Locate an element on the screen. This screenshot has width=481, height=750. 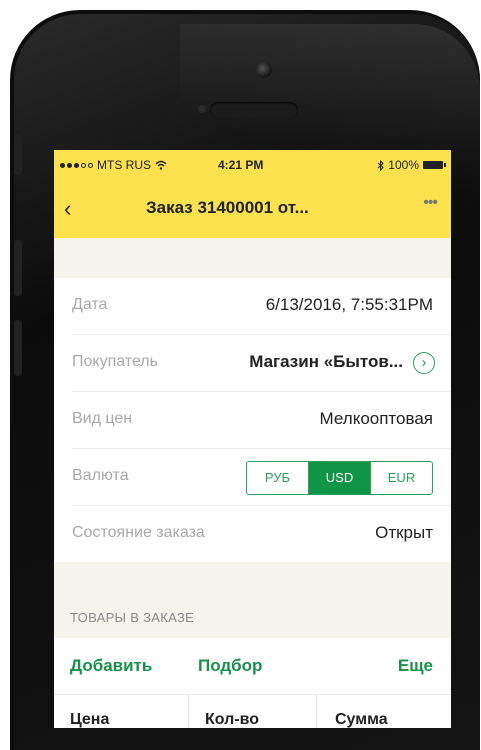
earpiece-speaker is located at coordinates (254, 110).